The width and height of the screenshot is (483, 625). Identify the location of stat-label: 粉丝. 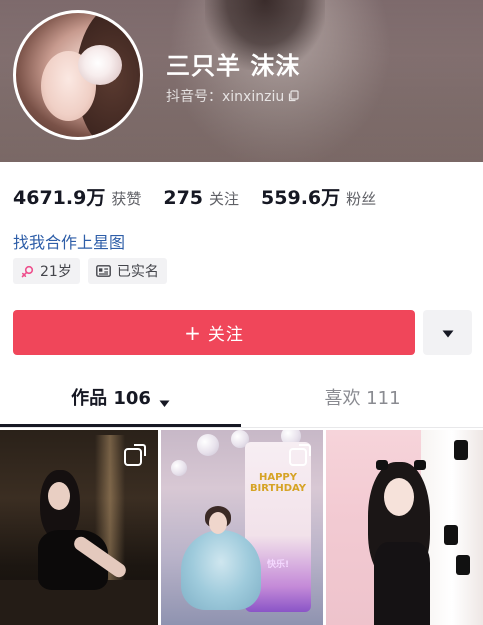
(361, 199).